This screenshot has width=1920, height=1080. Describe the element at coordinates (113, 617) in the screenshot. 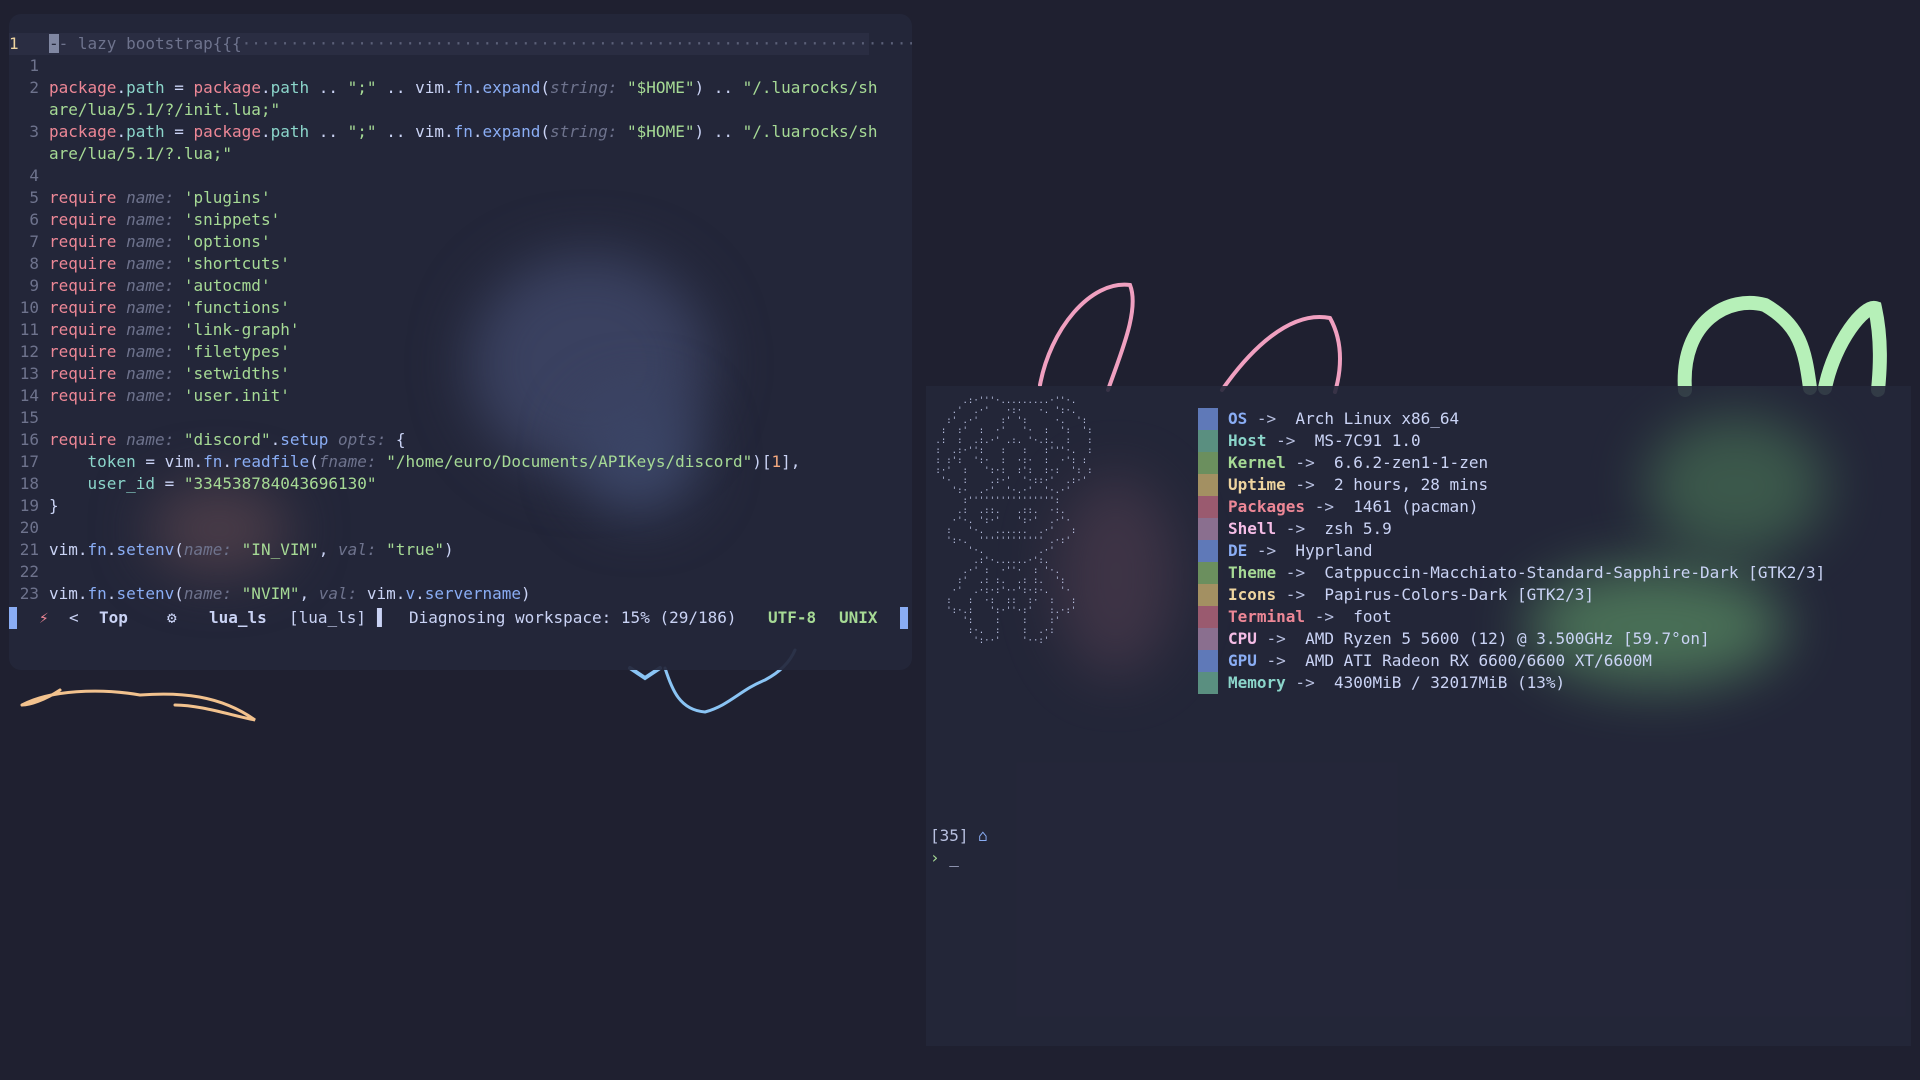

I see `scroll-position: Top` at that location.